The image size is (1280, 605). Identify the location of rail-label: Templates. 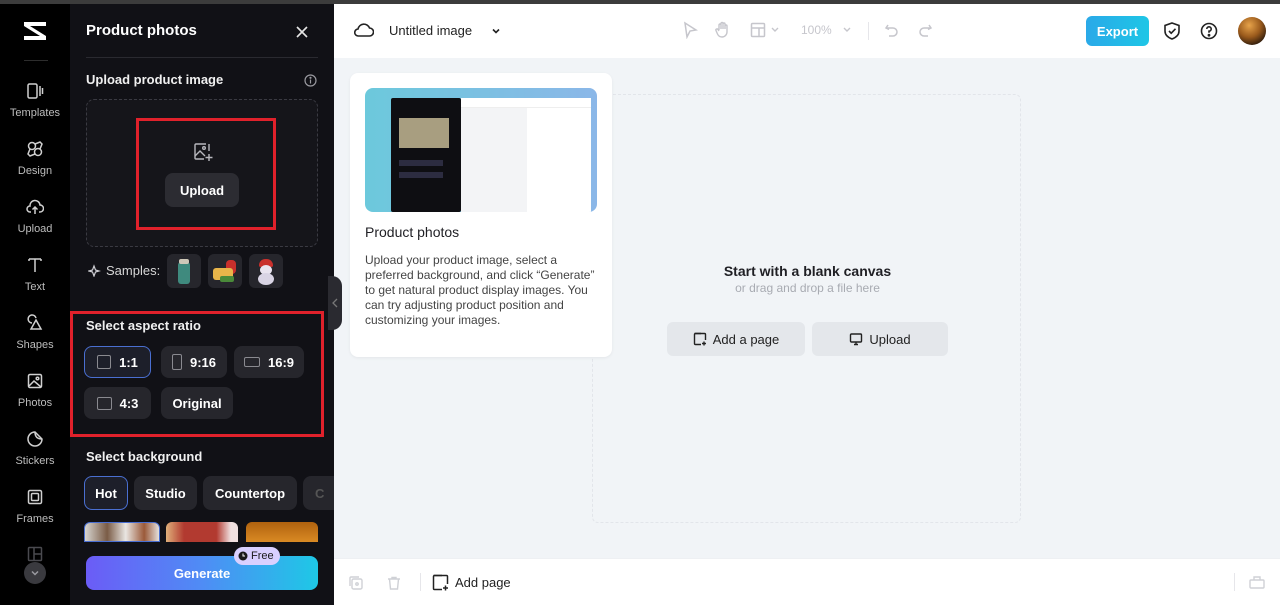
(35, 113).